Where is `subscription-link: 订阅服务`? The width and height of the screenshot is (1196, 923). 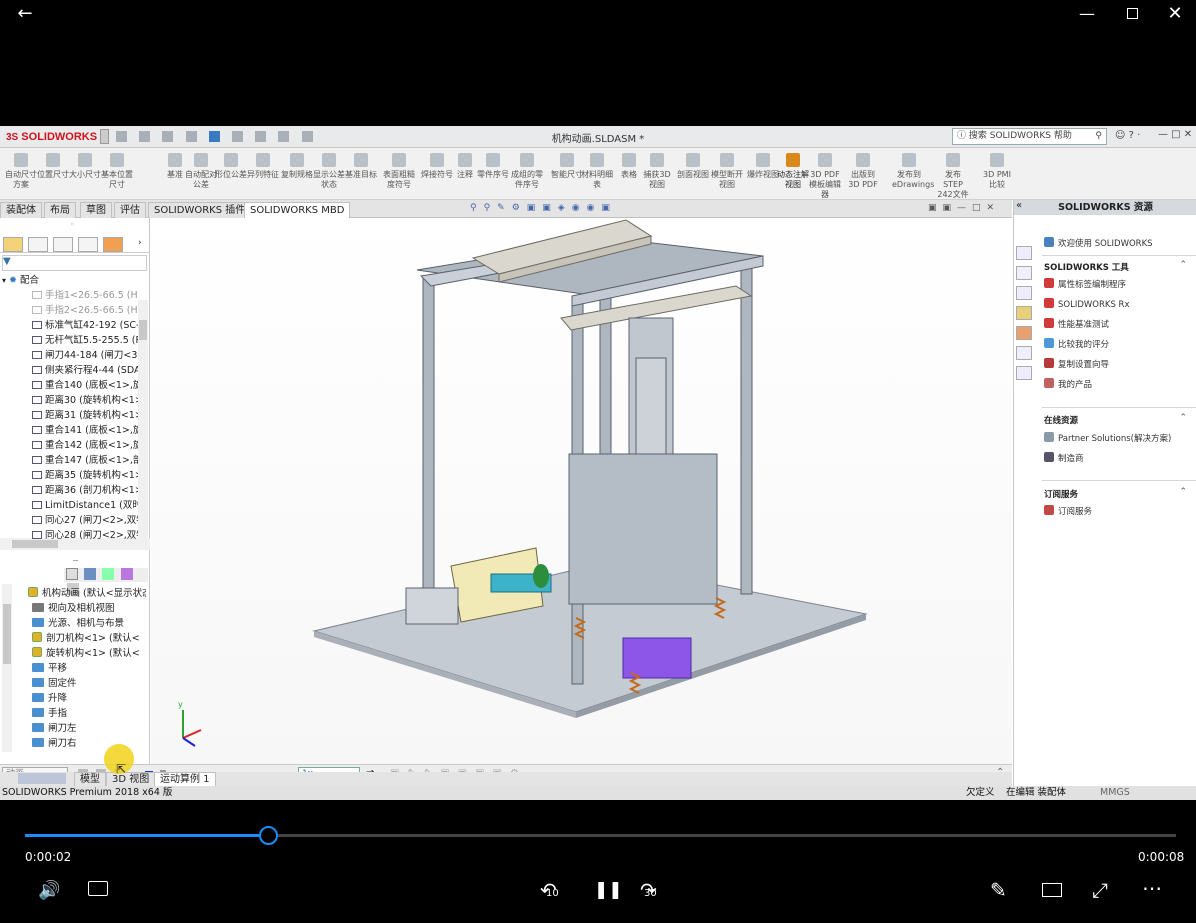
subscription-link: 订阅服务 is located at coordinates (1068, 511).